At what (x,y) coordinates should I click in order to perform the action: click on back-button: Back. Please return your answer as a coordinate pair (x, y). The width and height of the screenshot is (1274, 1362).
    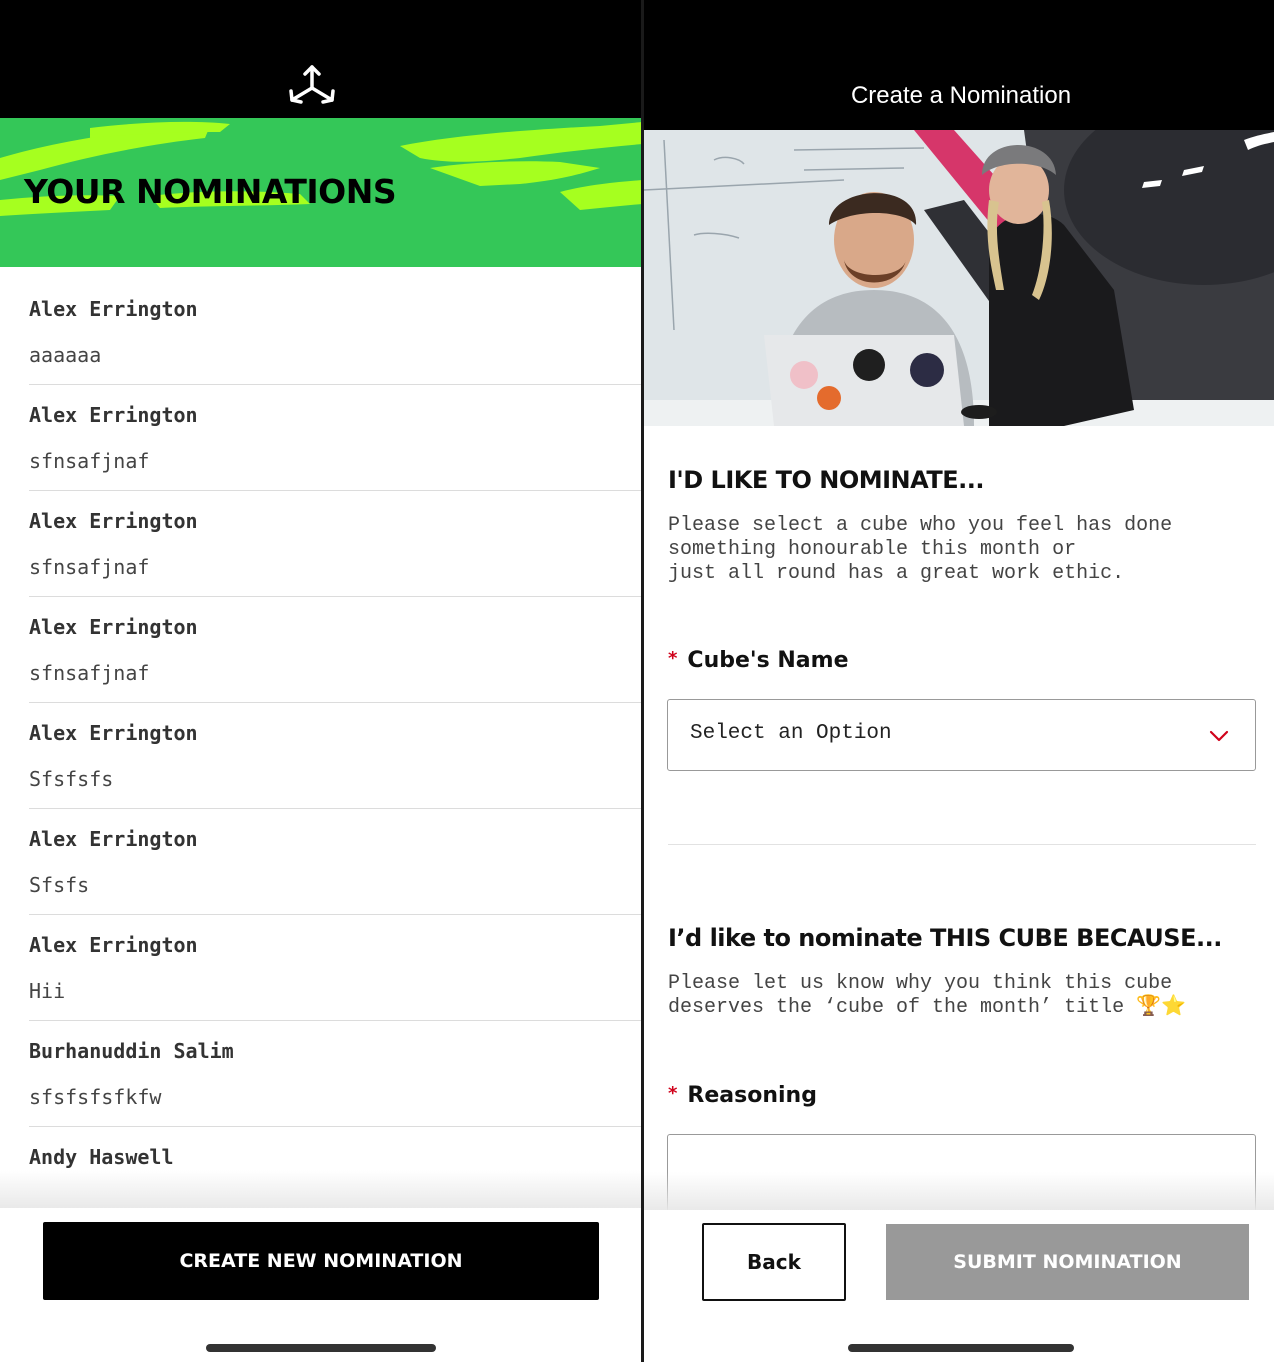
    Looking at the image, I should click on (774, 1262).